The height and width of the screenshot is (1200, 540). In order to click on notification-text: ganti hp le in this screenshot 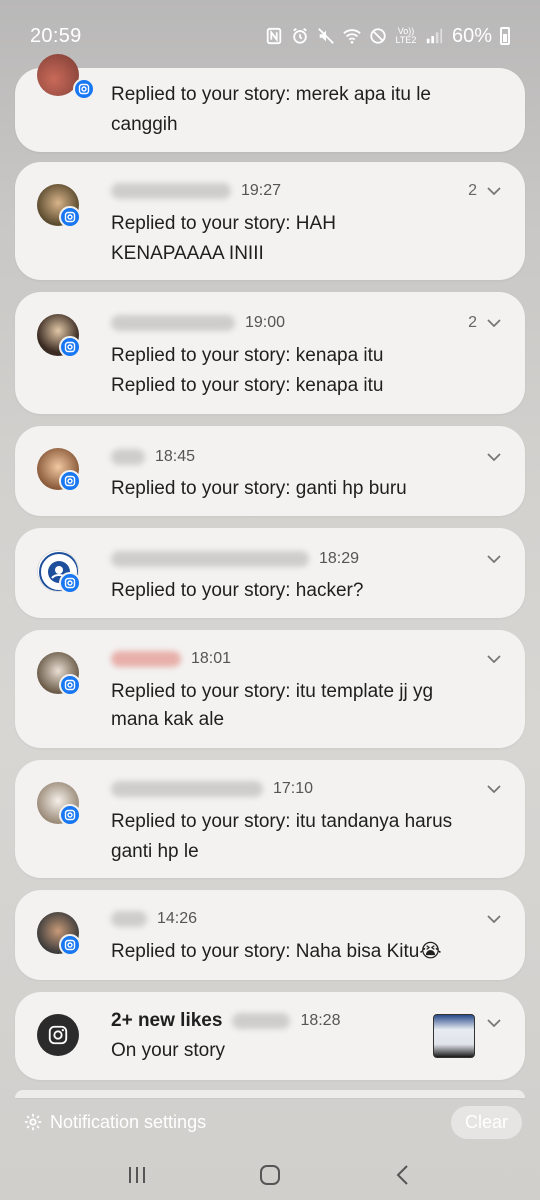, I will do `click(155, 851)`.